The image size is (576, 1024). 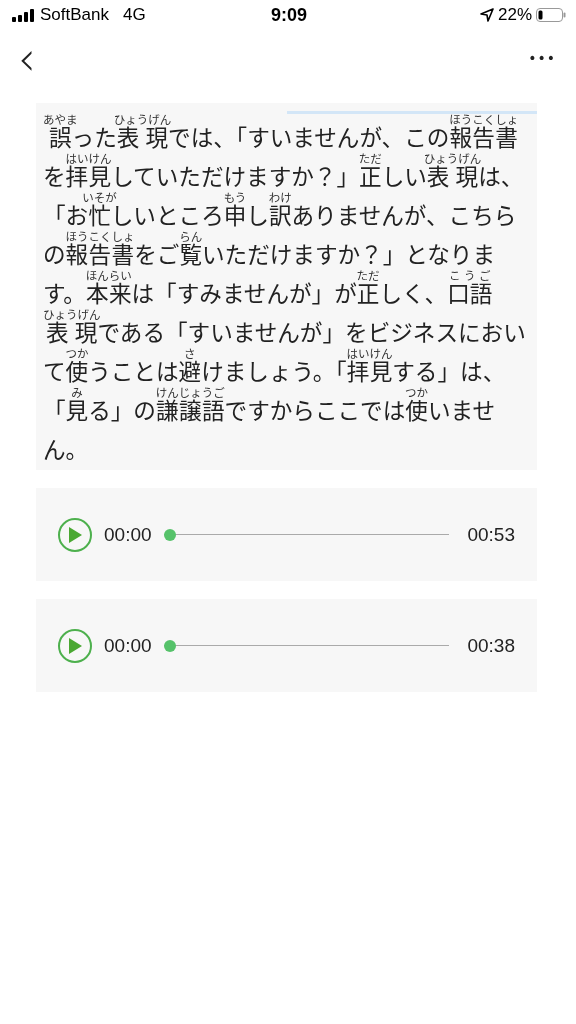 I want to click on more-button: •••, so click(x=542, y=58).